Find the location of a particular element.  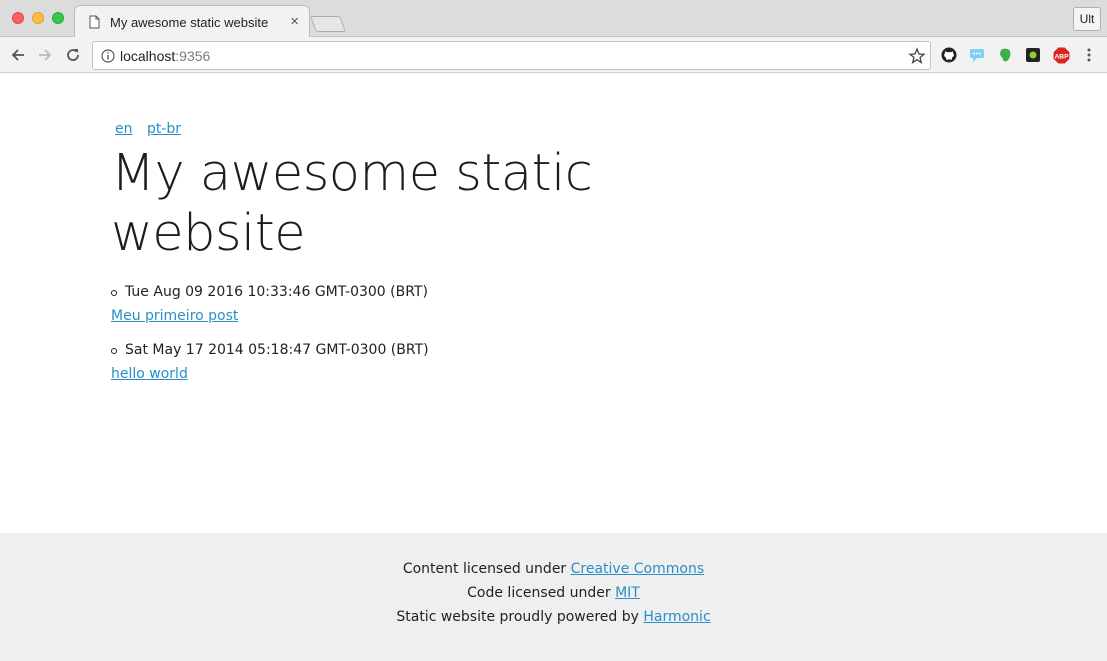

reload-icon is located at coordinates (73, 55).